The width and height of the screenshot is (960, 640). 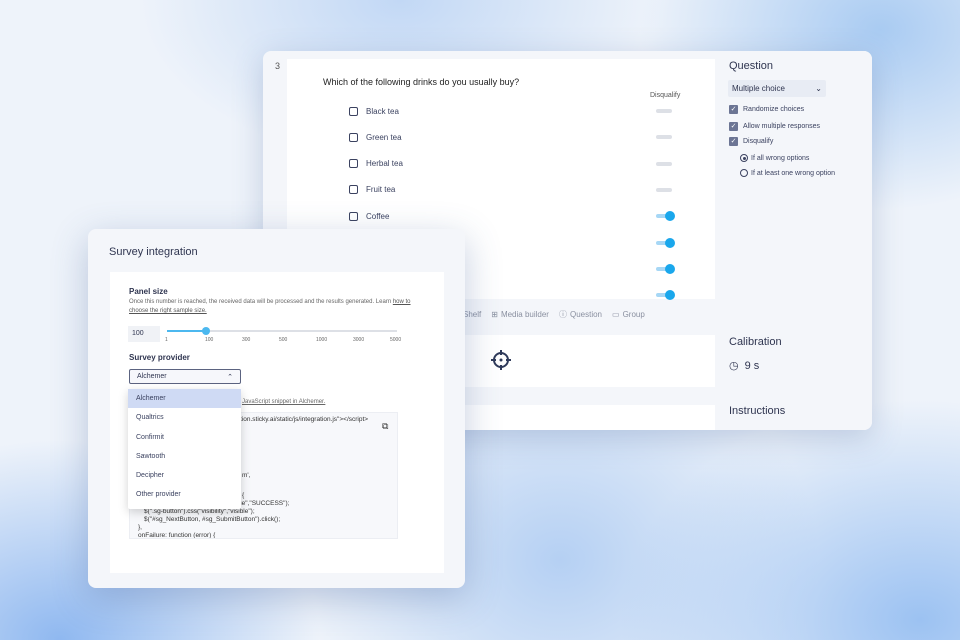 I want to click on chevron-up-icon: ⌃, so click(x=230, y=377).